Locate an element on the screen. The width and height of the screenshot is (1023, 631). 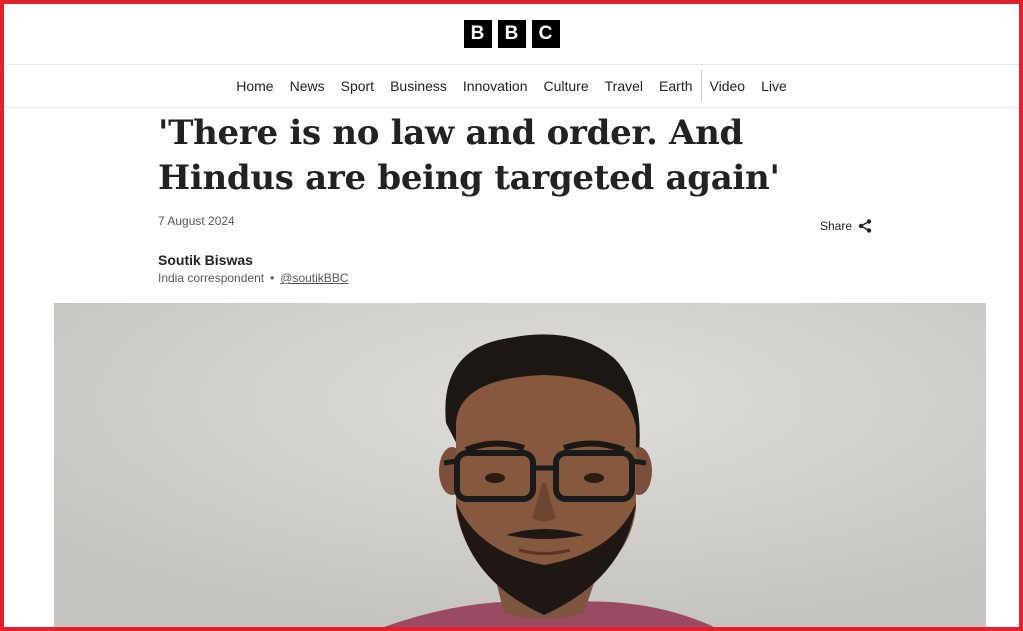
author-meta: India correspondent • @soutikBBC is located at coordinates (253, 278).